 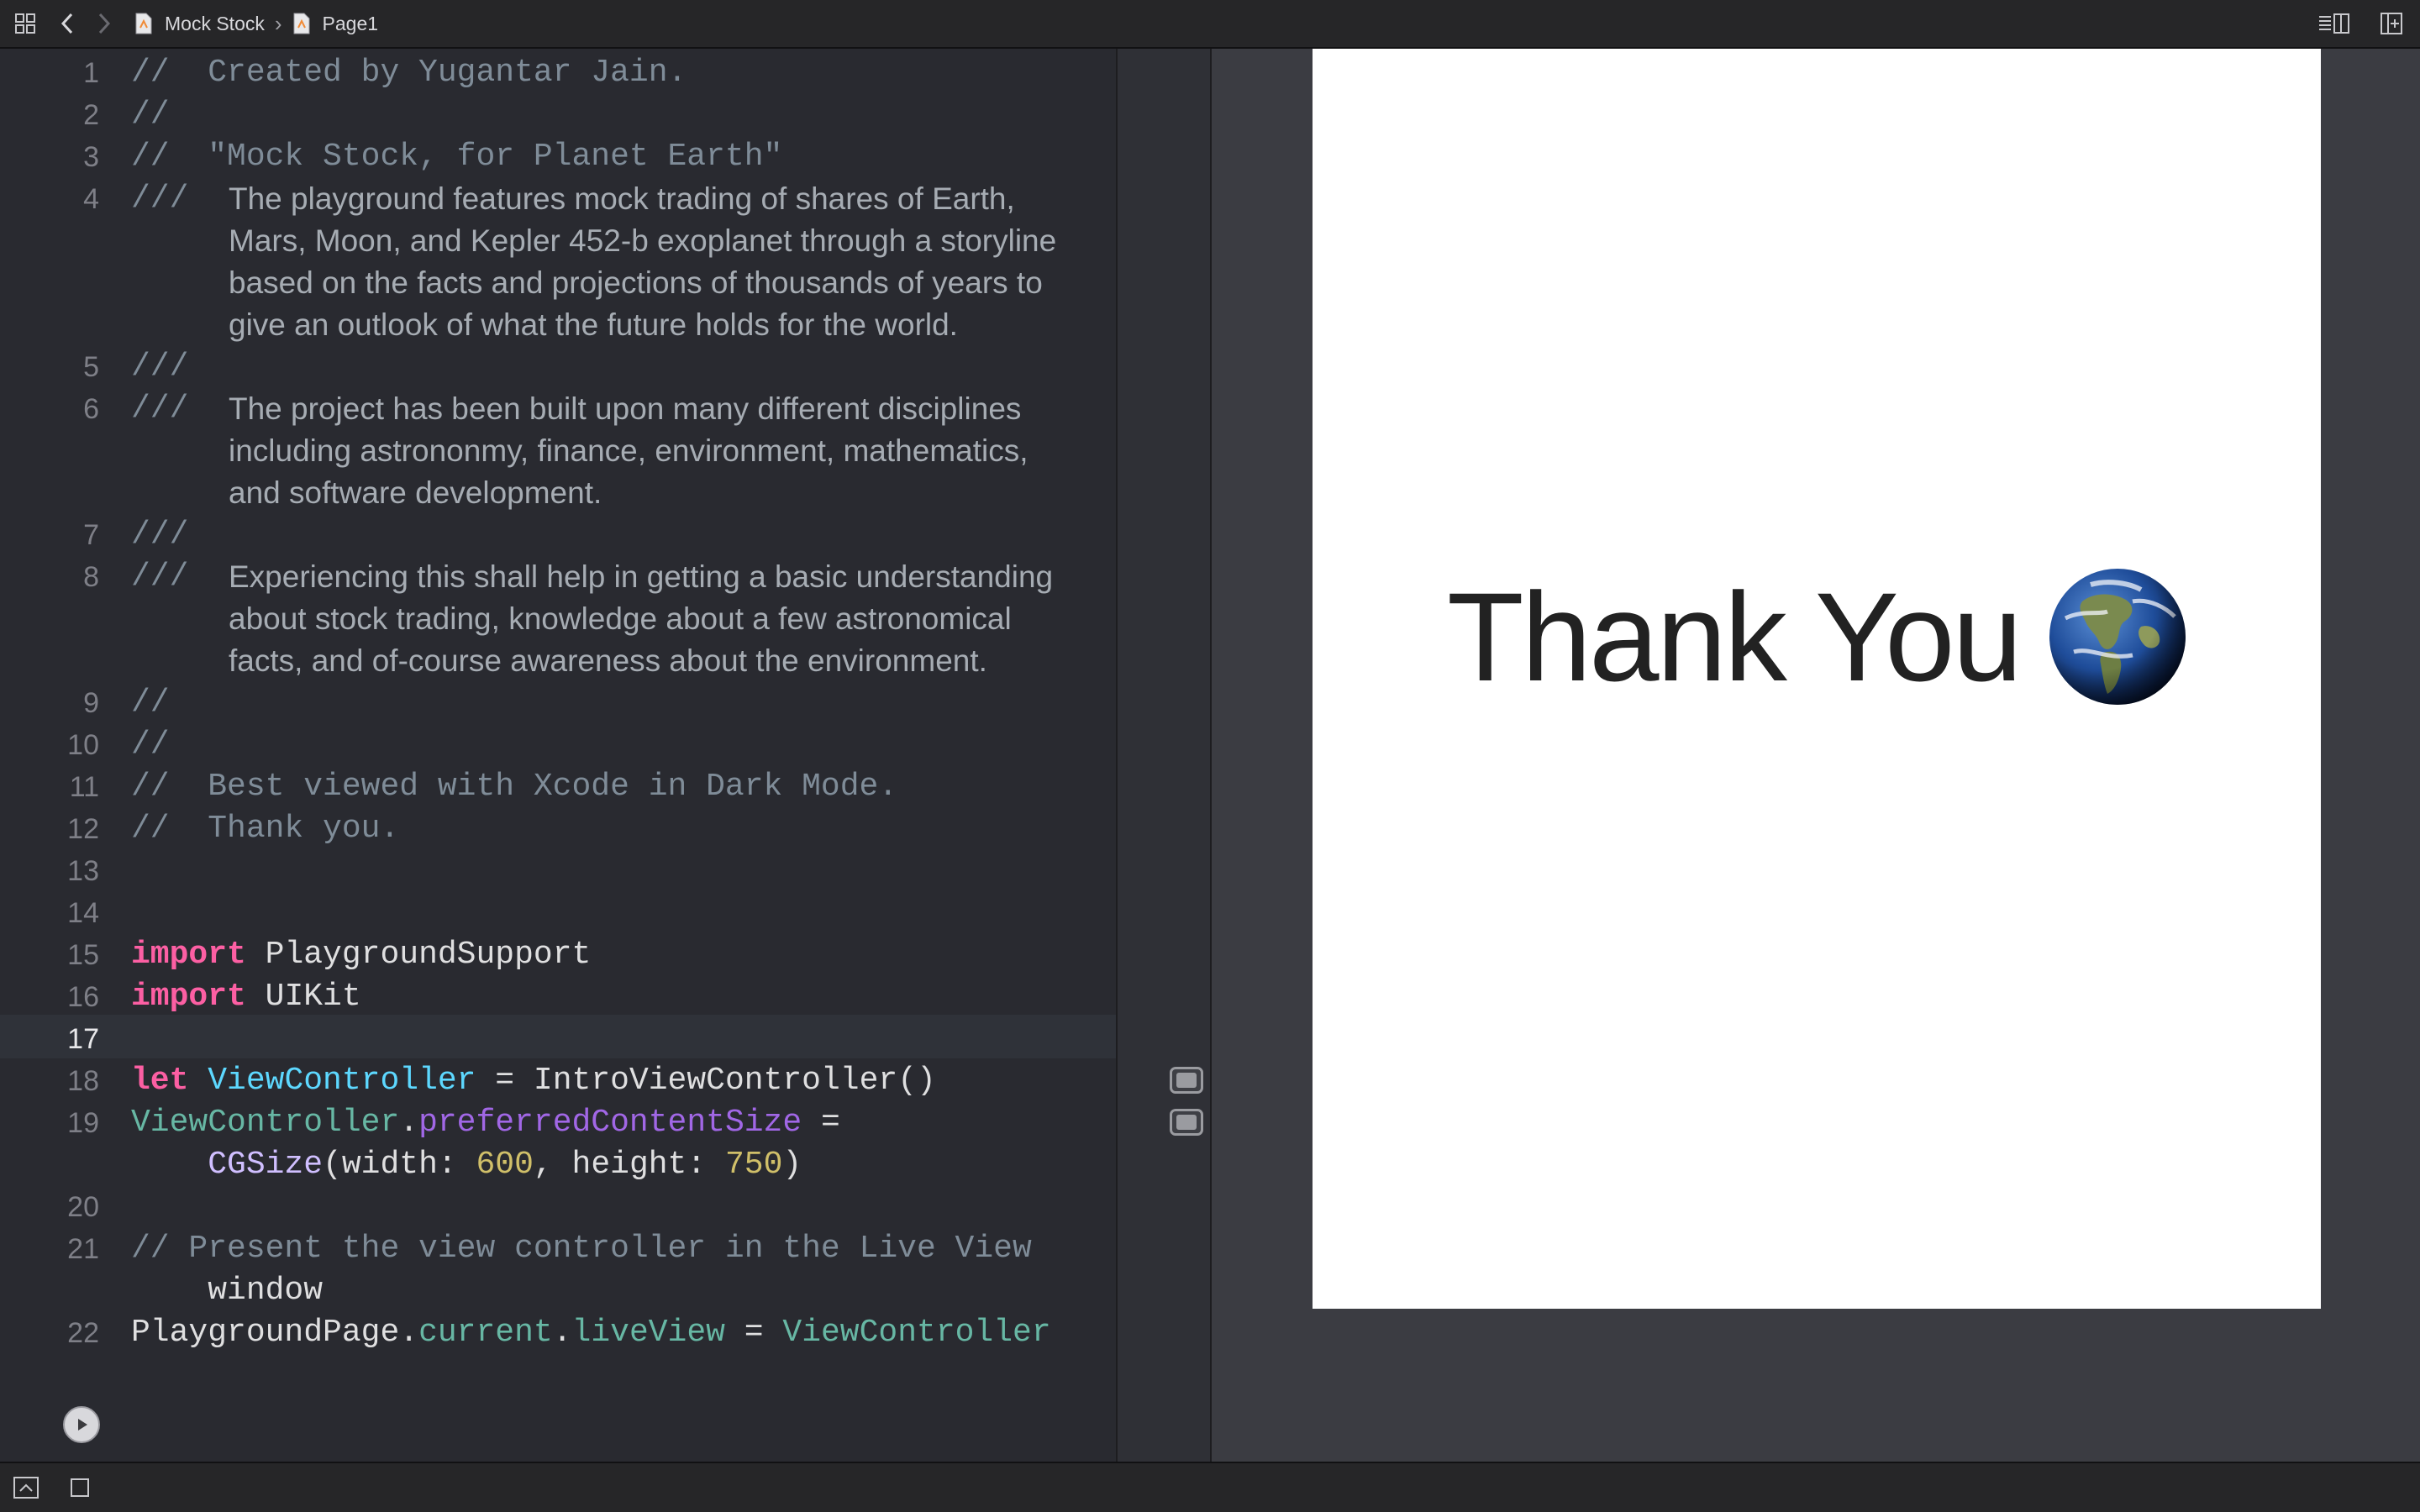 I want to click on forward-chevron-icon, so click(x=104, y=23).